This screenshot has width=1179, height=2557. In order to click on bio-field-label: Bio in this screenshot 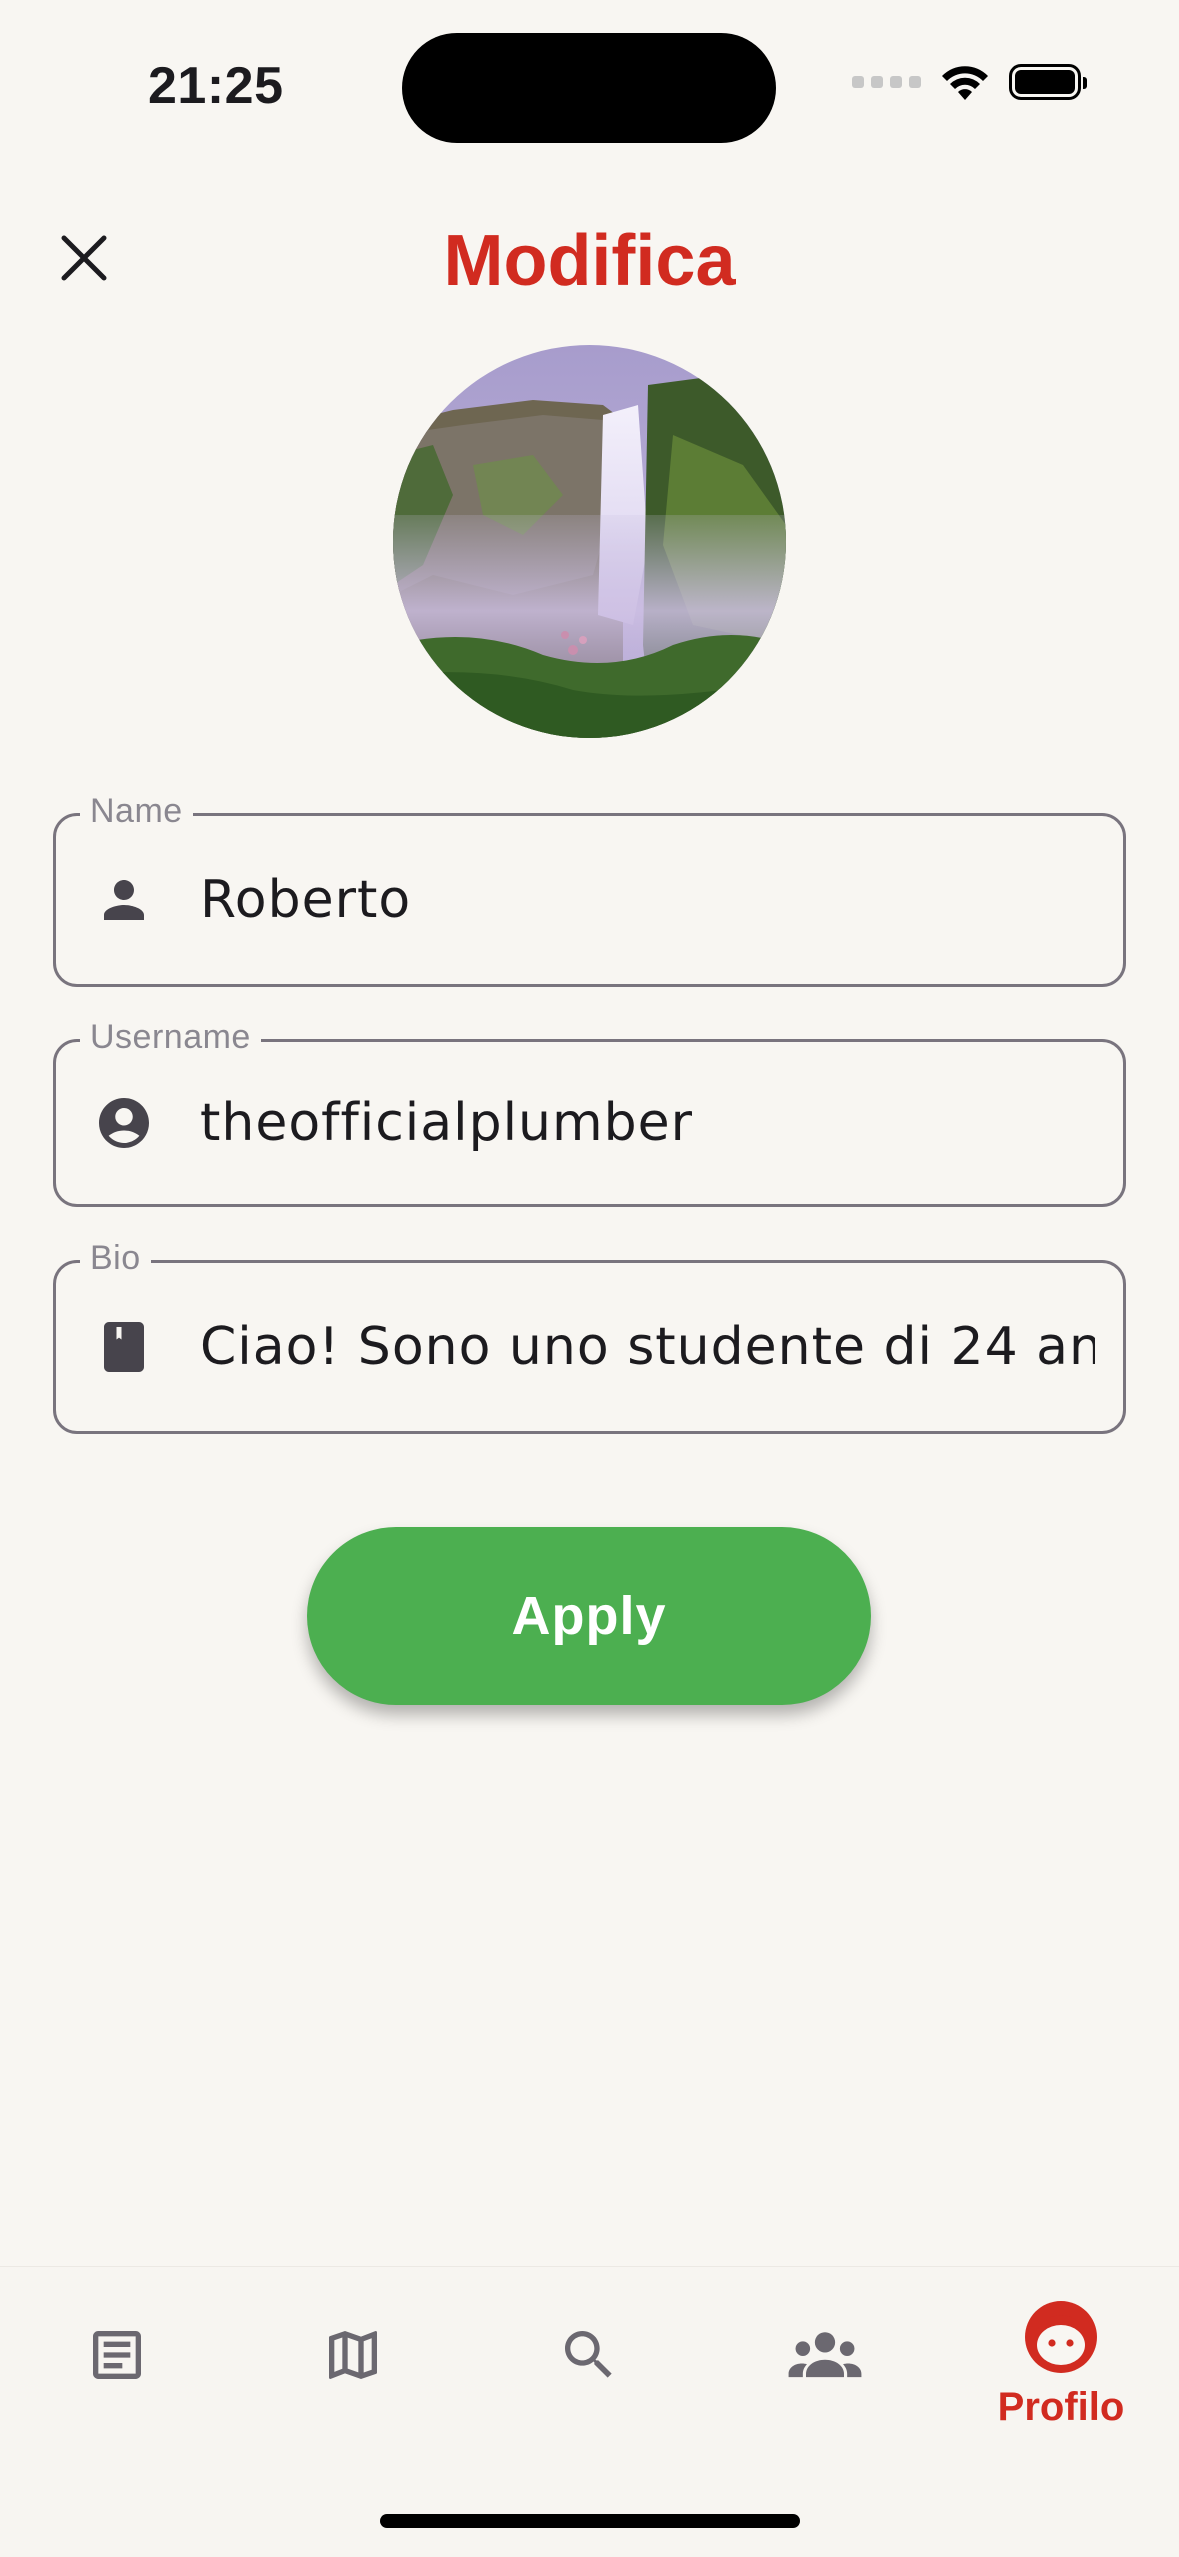, I will do `click(115, 1258)`.